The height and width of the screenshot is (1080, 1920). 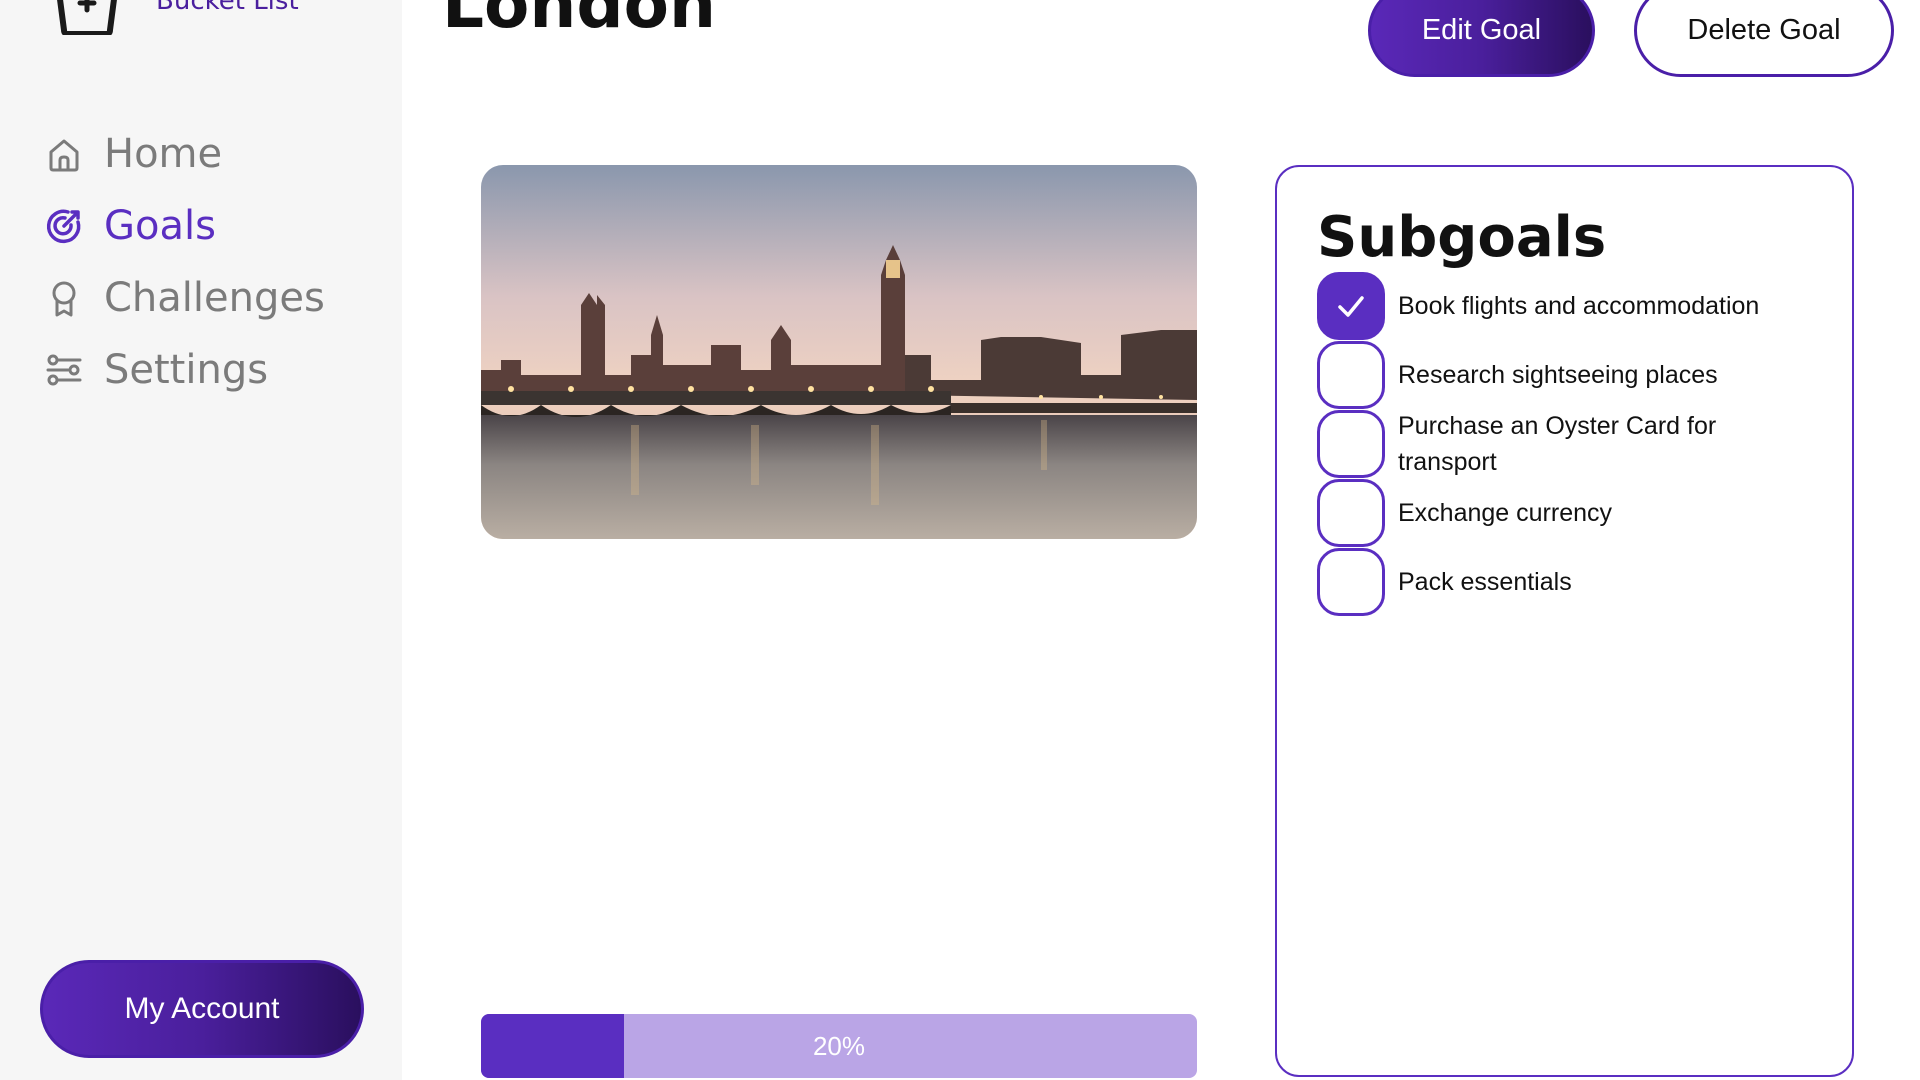 What do you see at coordinates (1558, 374) in the screenshot?
I see `subgoal-label: Research sightseeing places` at bounding box center [1558, 374].